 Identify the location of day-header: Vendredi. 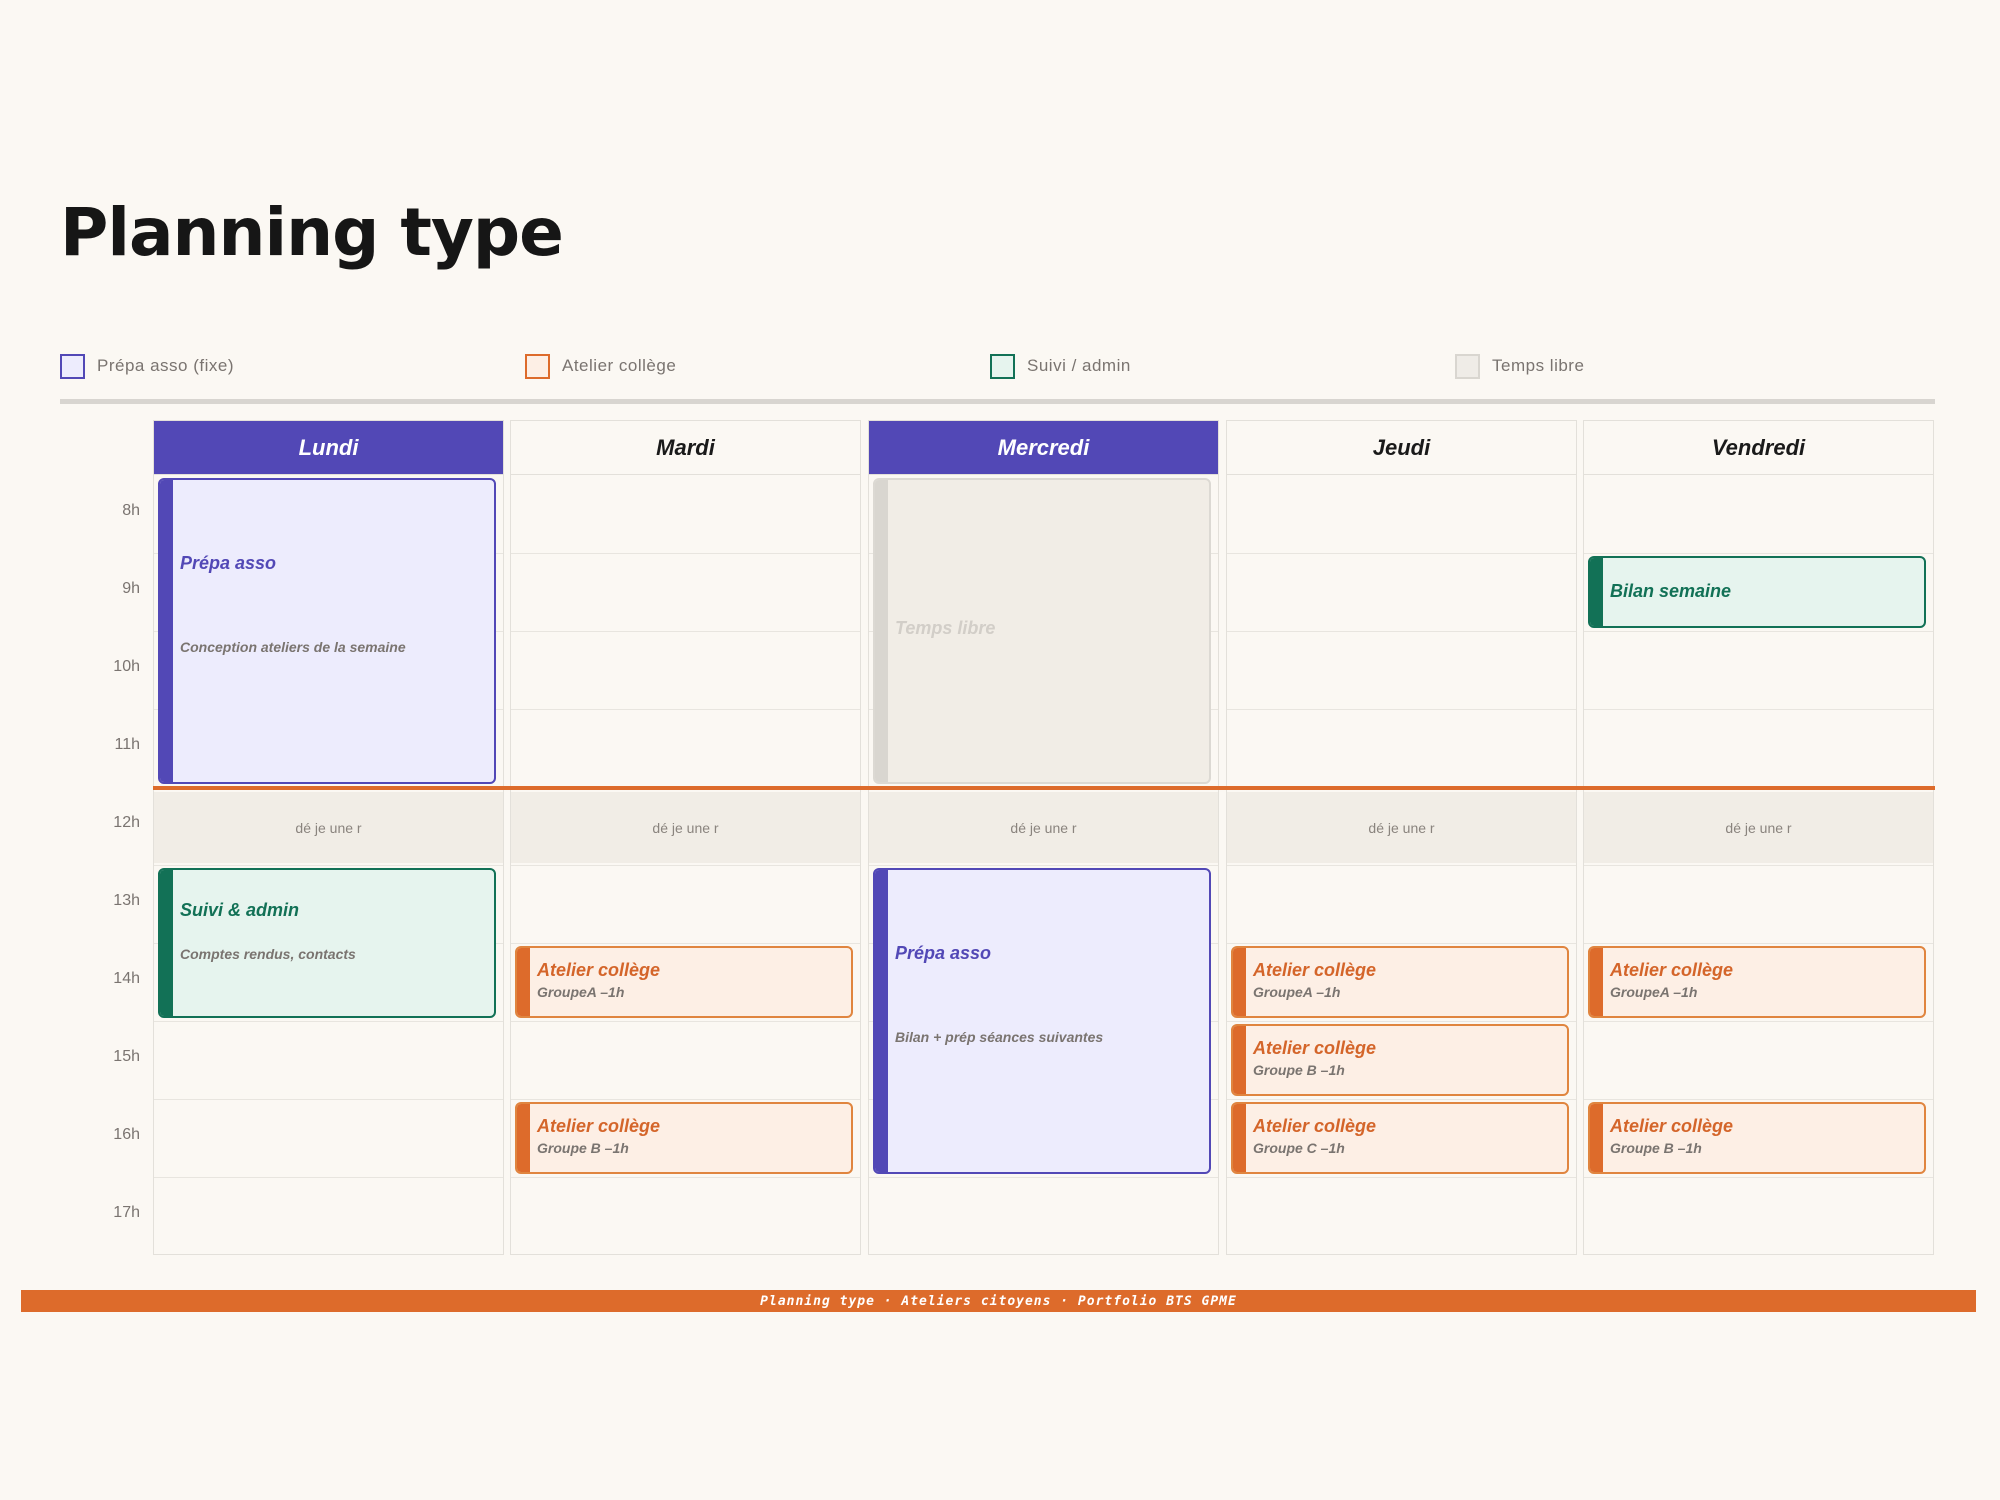
(1758, 448).